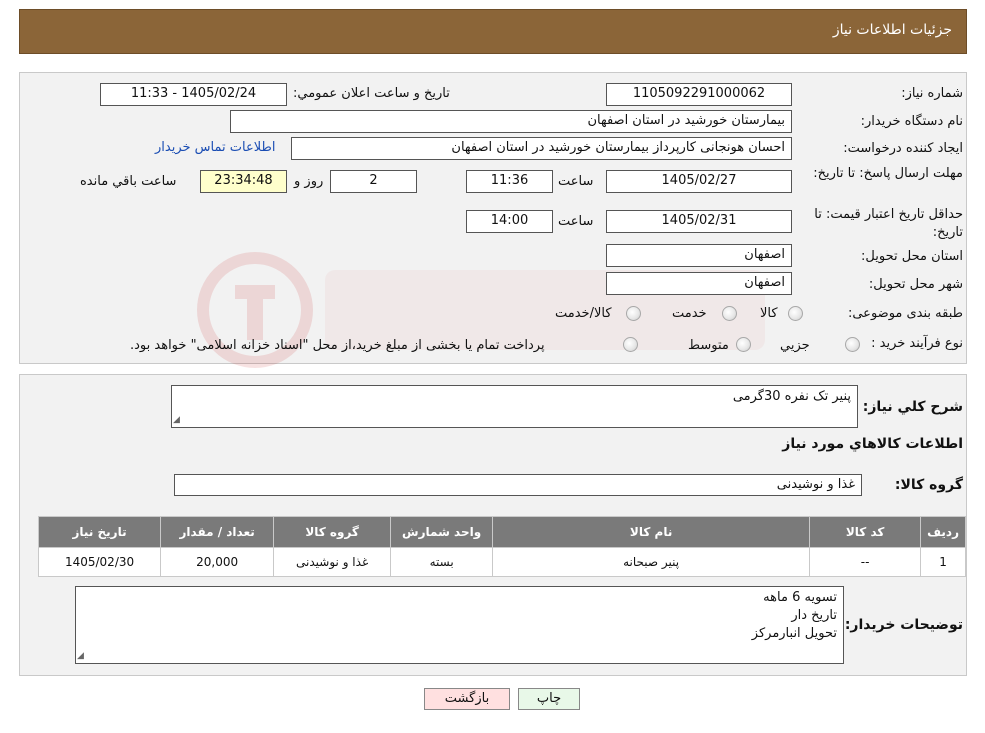 This screenshot has height=733, width=985. I want to click on purchase-radio-partial, so click(852, 344).